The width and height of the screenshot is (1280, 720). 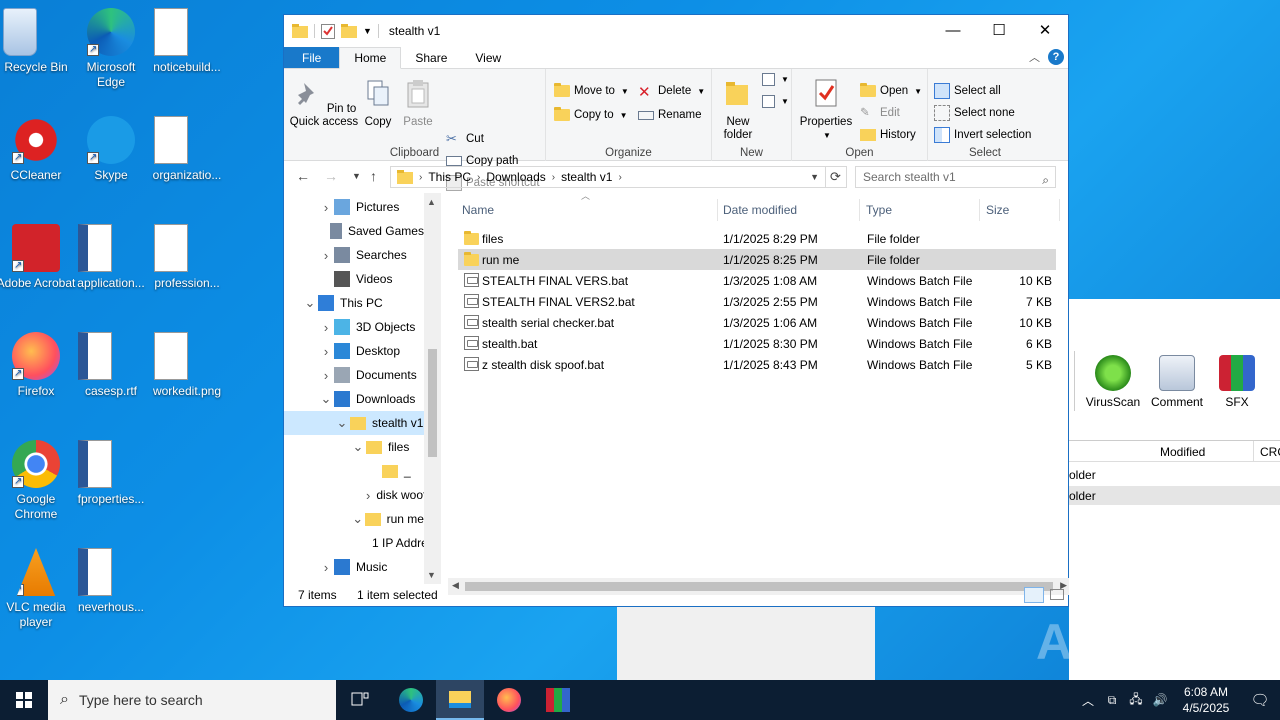 What do you see at coordinates (558, 700) in the screenshot?
I see `taskbar-winrar` at bounding box center [558, 700].